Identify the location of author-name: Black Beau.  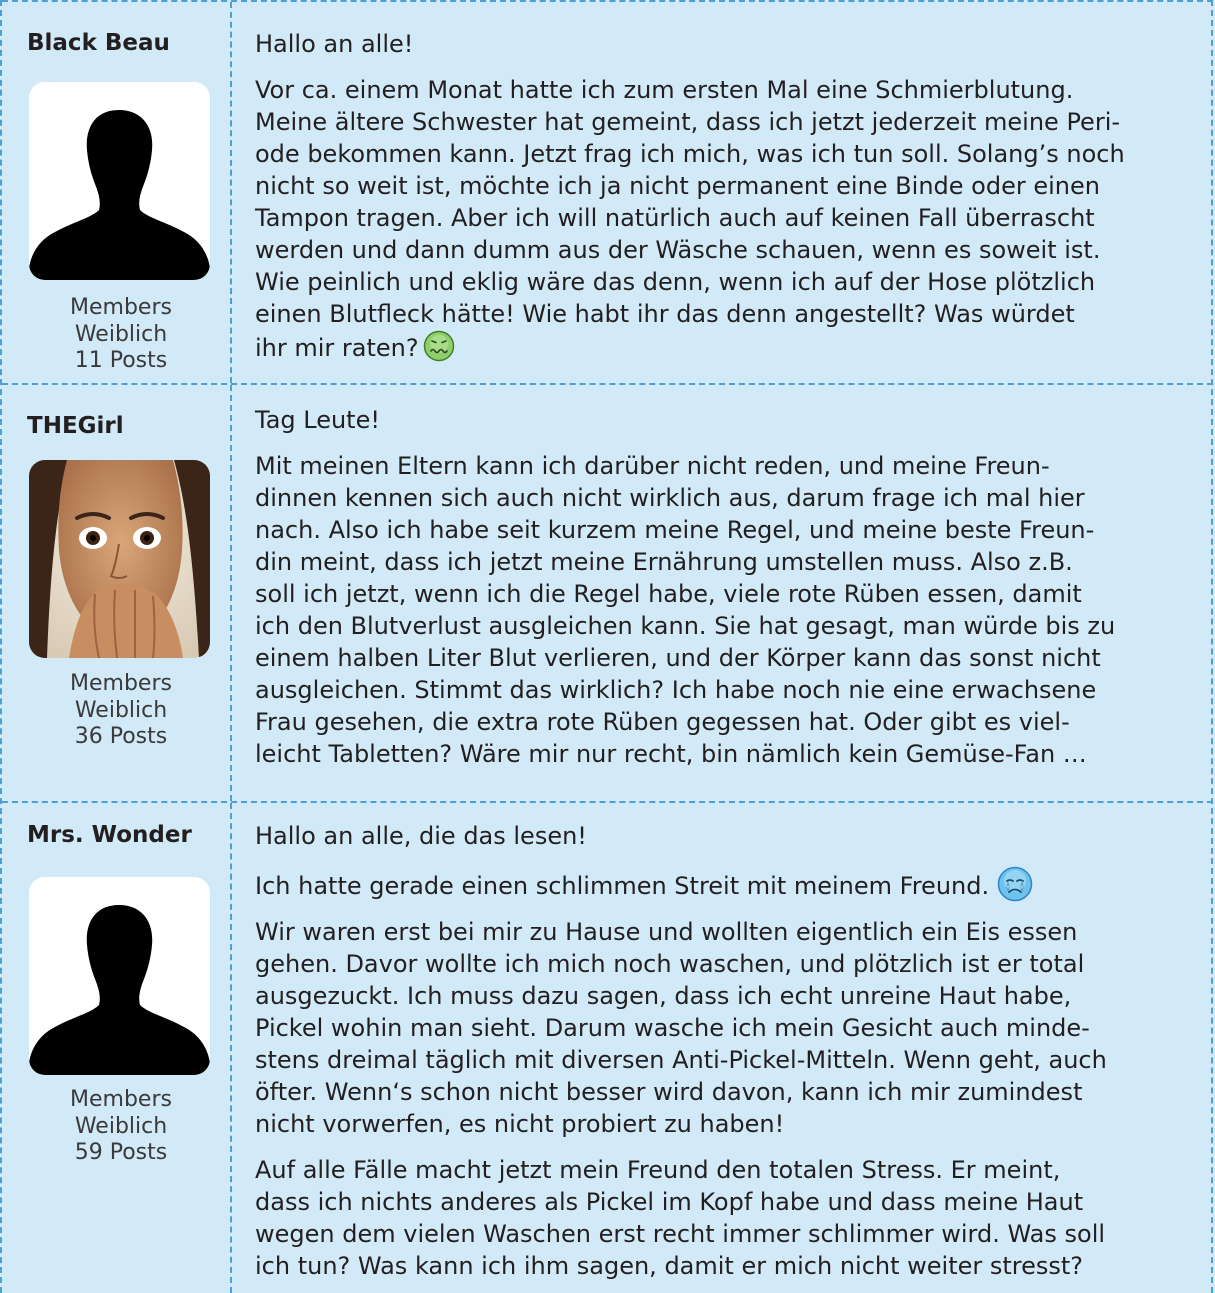
(98, 43).